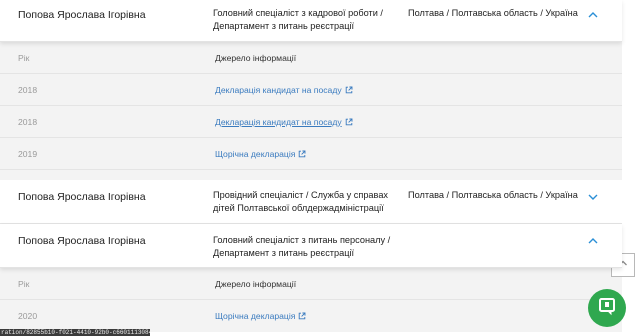 The width and height of the screenshot is (640, 336). What do you see at coordinates (28, 316) in the screenshot?
I see `year-cell: 2020` at bounding box center [28, 316].